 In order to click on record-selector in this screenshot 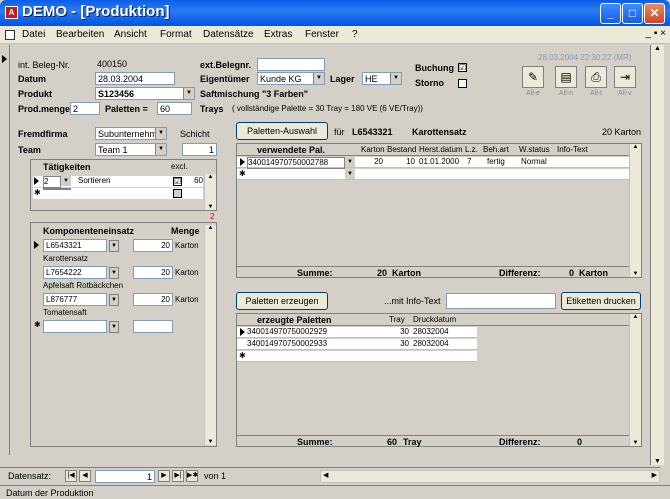, I will do `click(5, 250)`.